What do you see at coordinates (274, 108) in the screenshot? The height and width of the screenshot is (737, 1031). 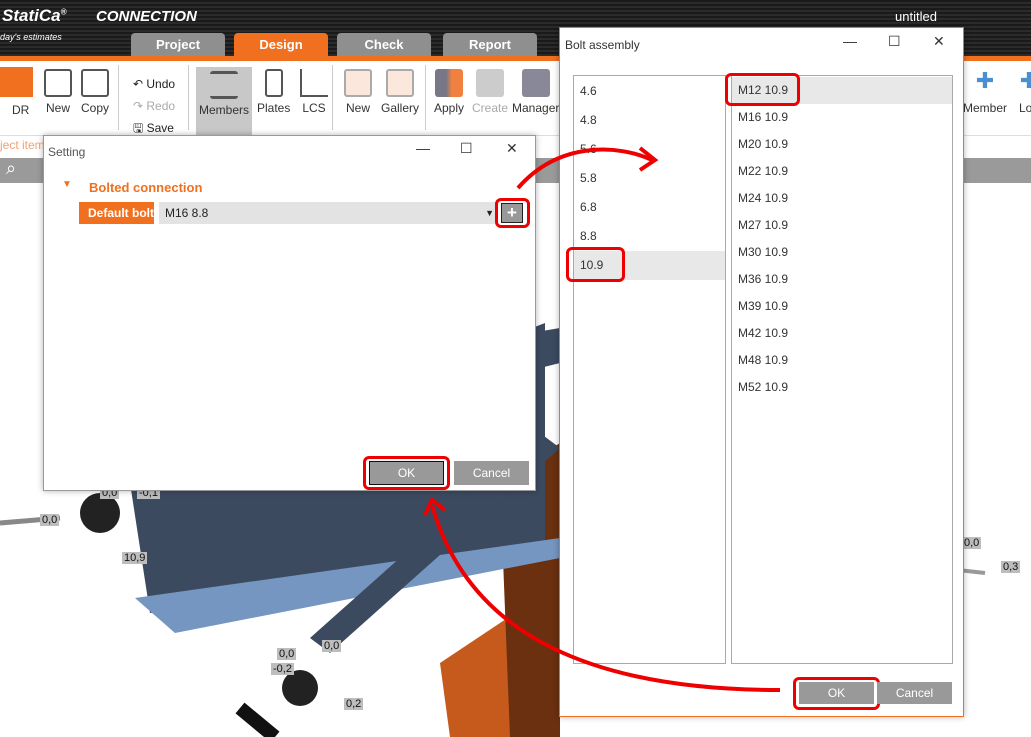 I see `plates-label: Plates` at bounding box center [274, 108].